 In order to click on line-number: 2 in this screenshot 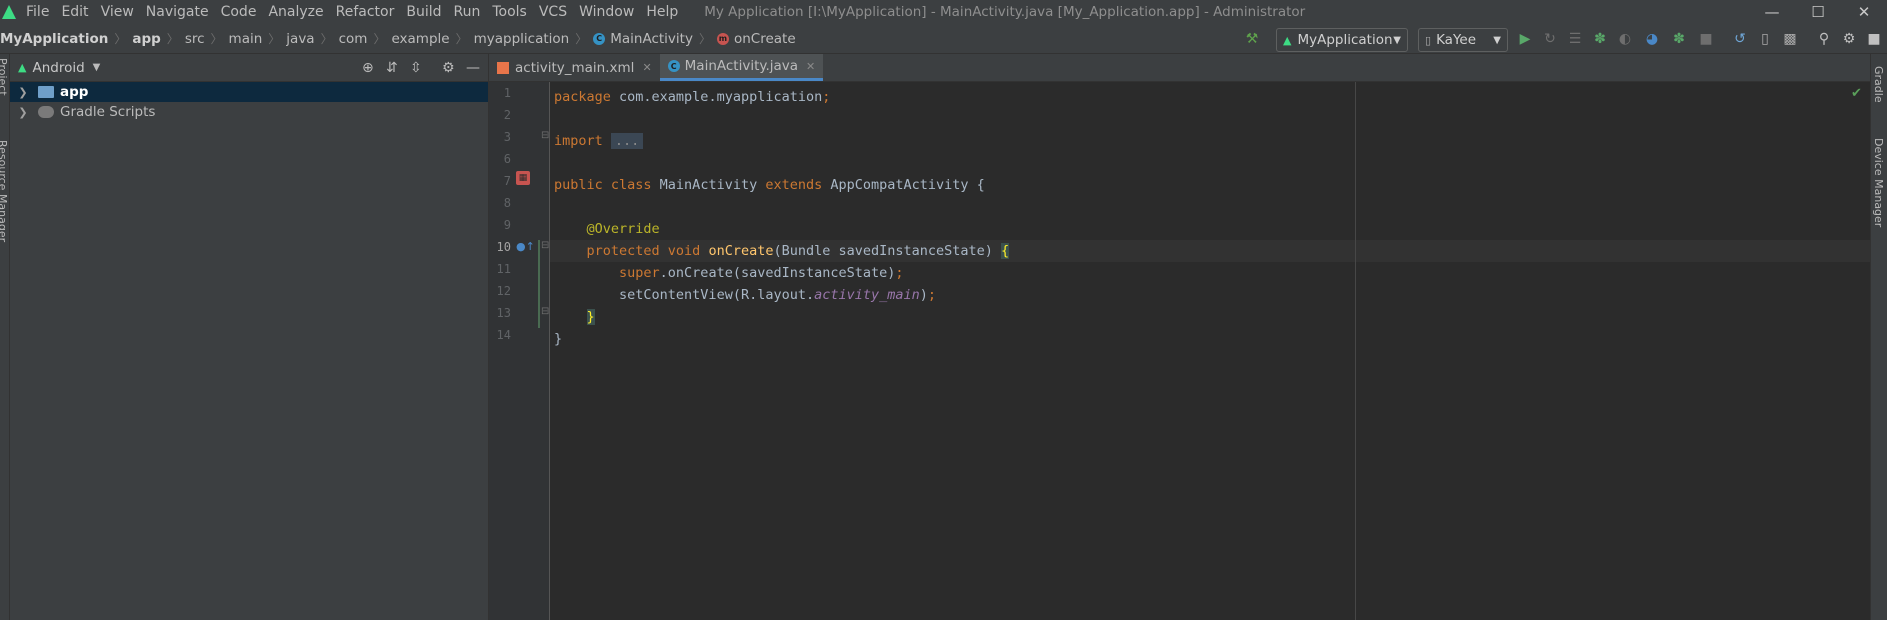, I will do `click(507, 115)`.